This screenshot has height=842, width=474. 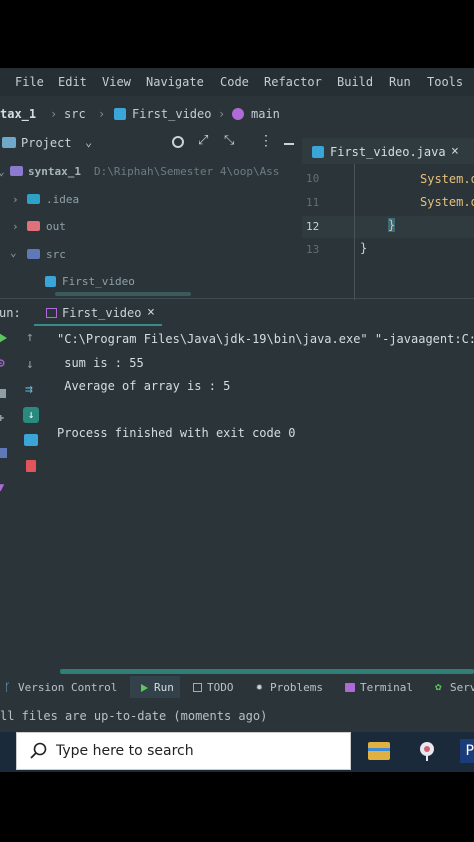 I want to click on project-title: Project, so click(x=46, y=143).